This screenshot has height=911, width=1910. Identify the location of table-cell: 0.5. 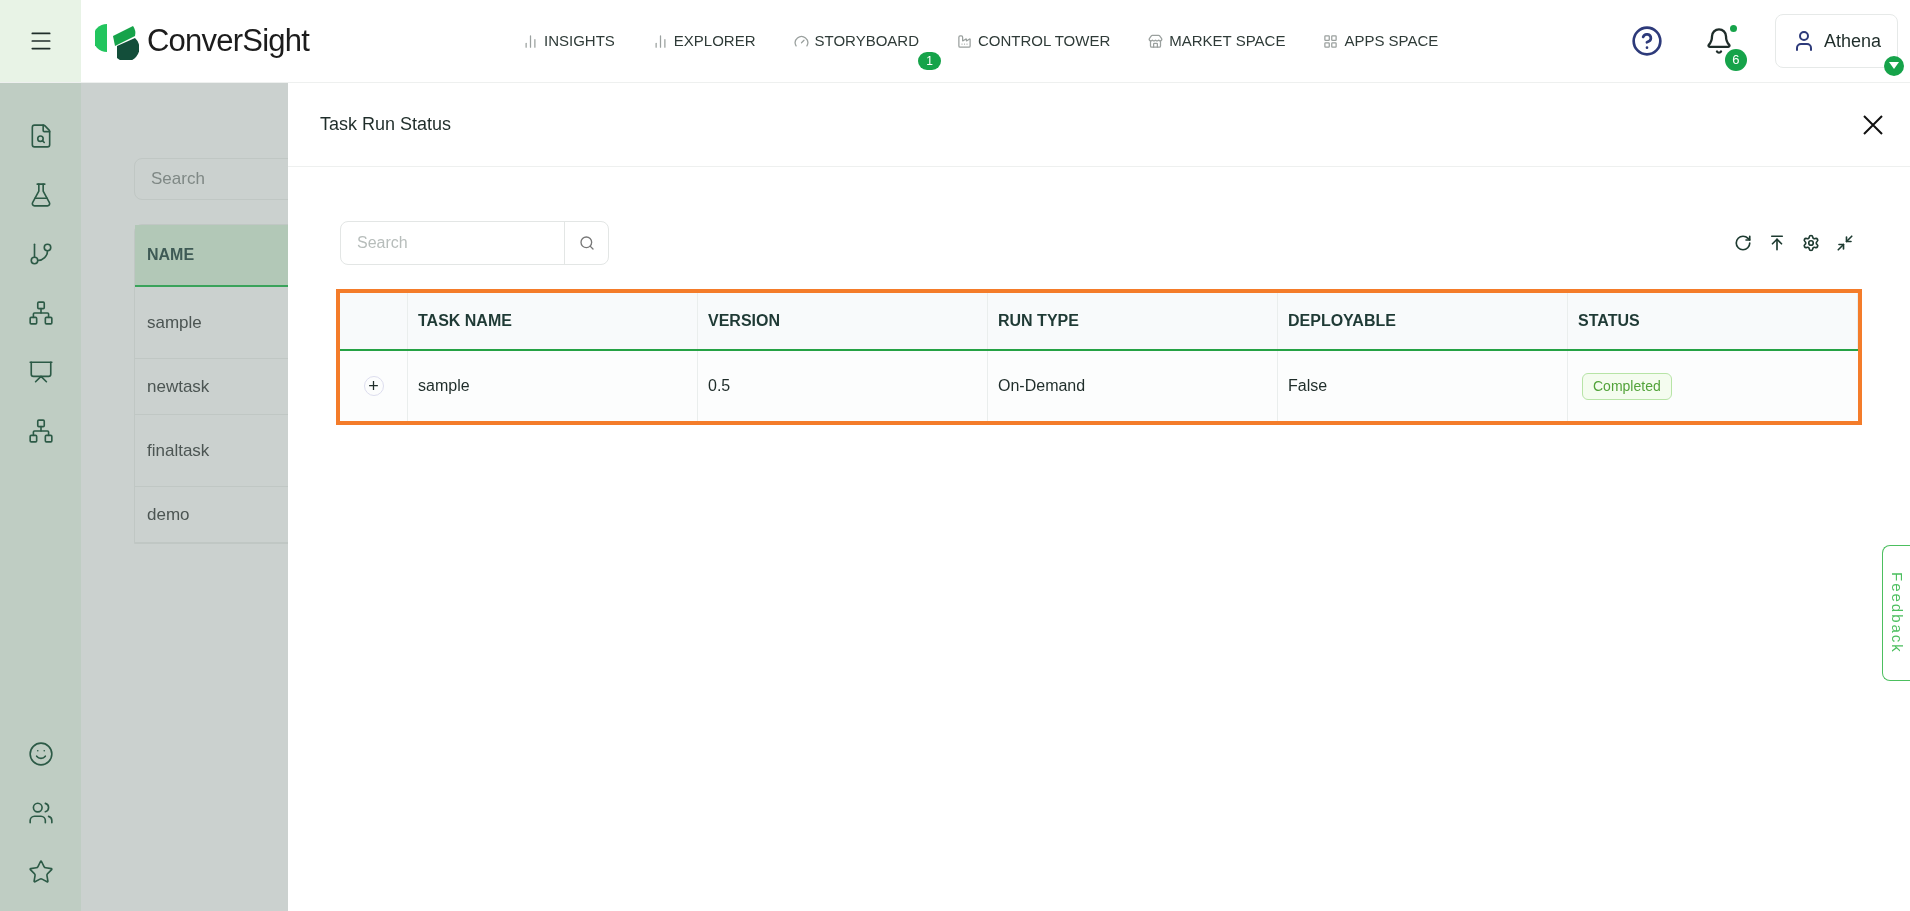
(843, 386).